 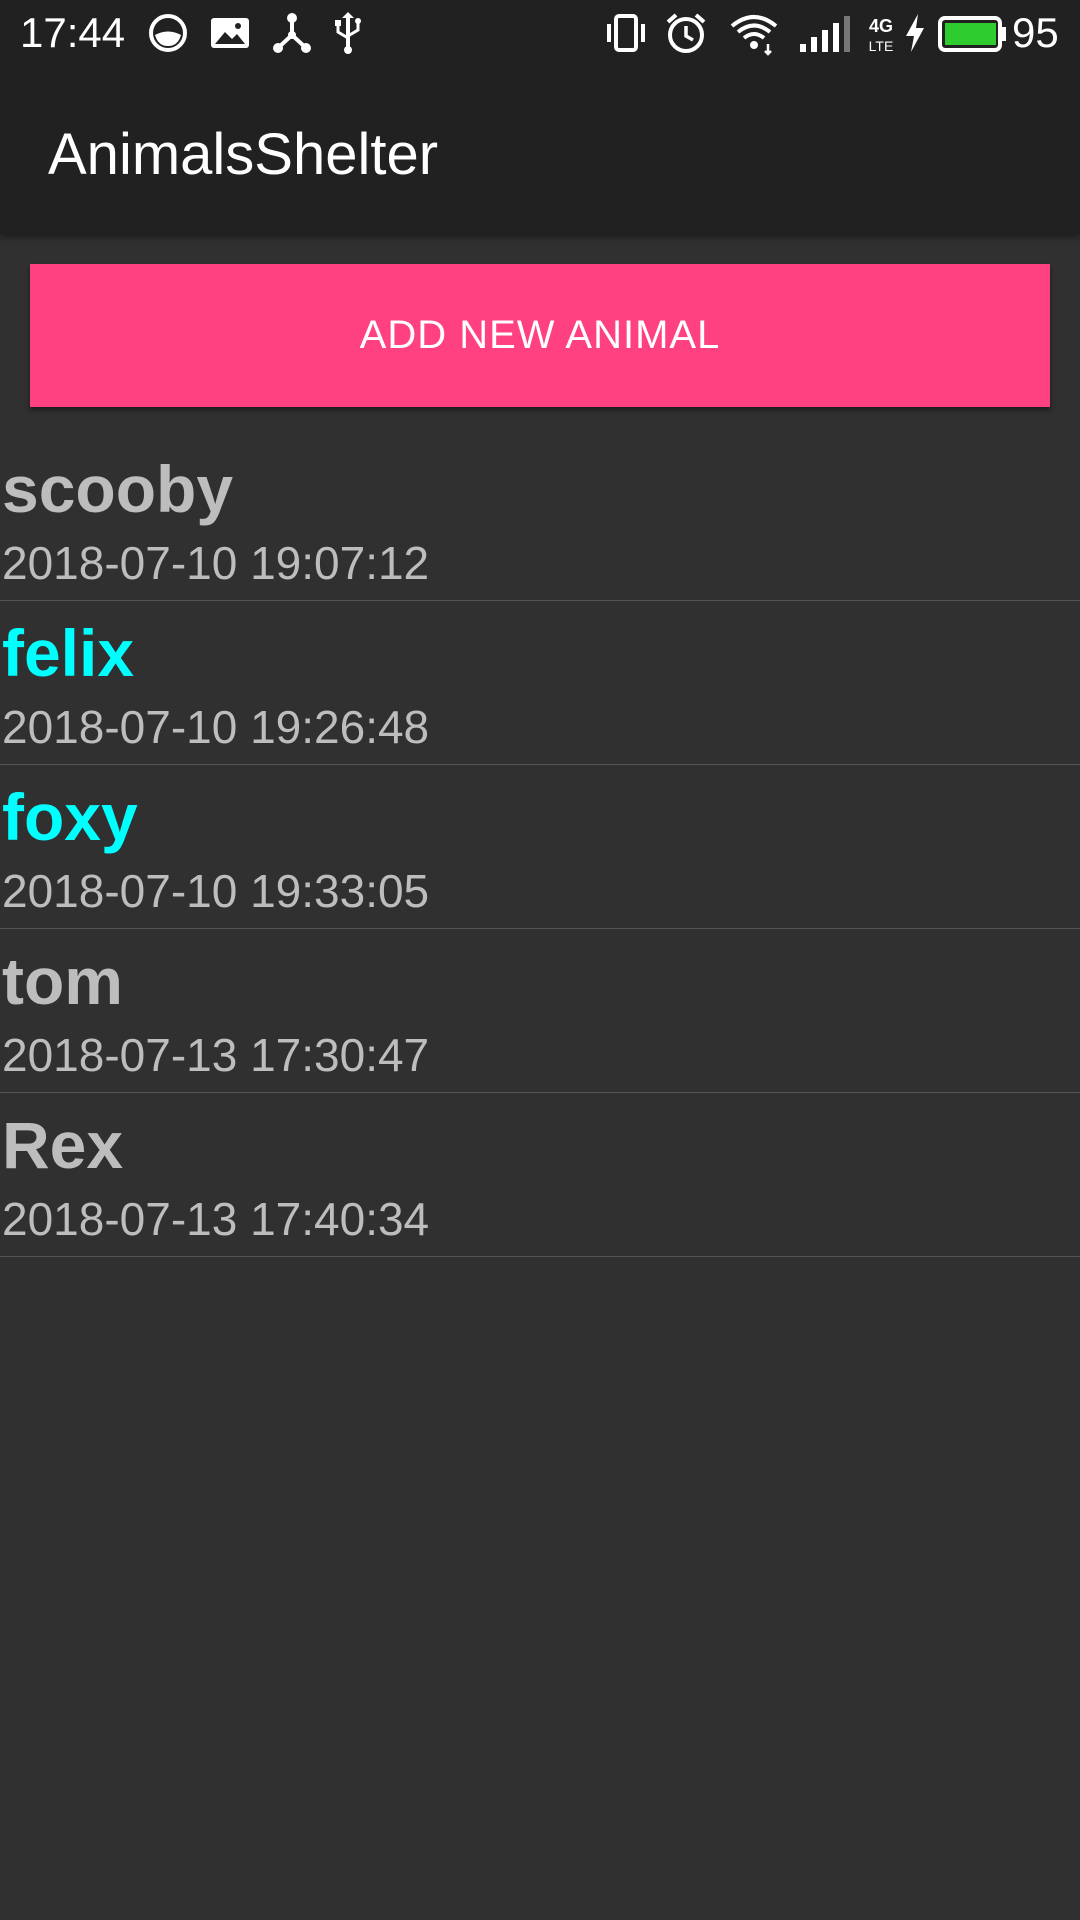 I want to click on app-bar: AnimalsShelter, so click(x=540, y=150).